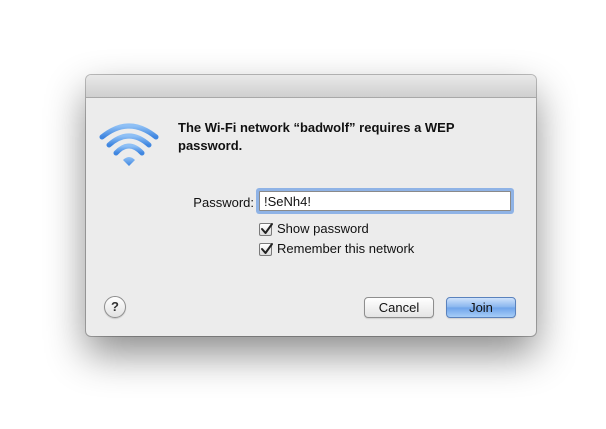  Describe the element at coordinates (481, 307) in the screenshot. I see `join-button: Join` at that location.